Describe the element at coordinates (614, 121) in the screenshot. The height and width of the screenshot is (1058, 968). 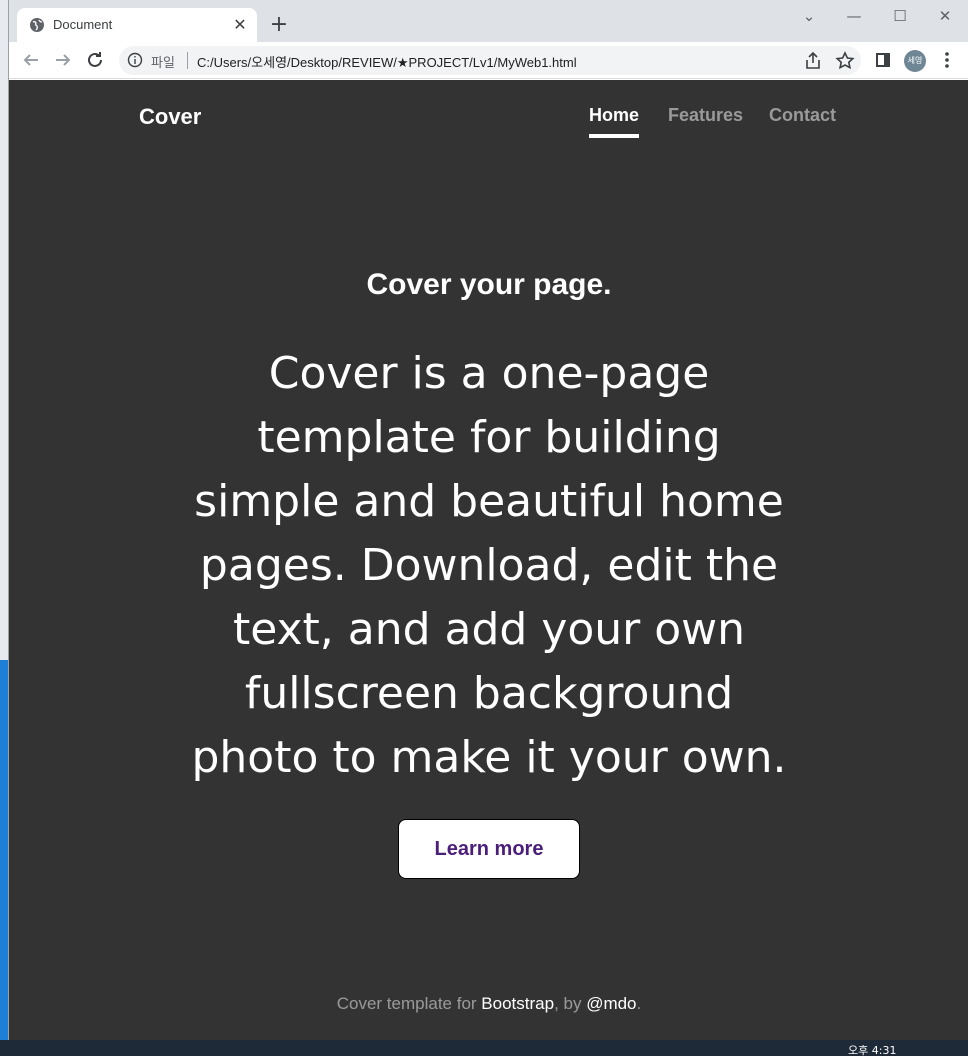
I see `nav-home: Home` at that location.